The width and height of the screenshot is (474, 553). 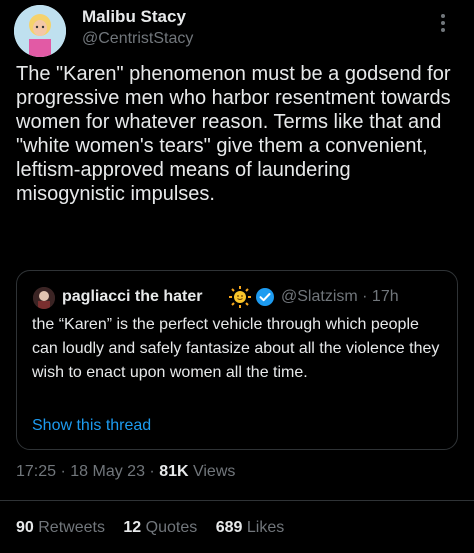 What do you see at coordinates (91, 426) in the screenshot?
I see `show-thread-link: Show this thread` at bounding box center [91, 426].